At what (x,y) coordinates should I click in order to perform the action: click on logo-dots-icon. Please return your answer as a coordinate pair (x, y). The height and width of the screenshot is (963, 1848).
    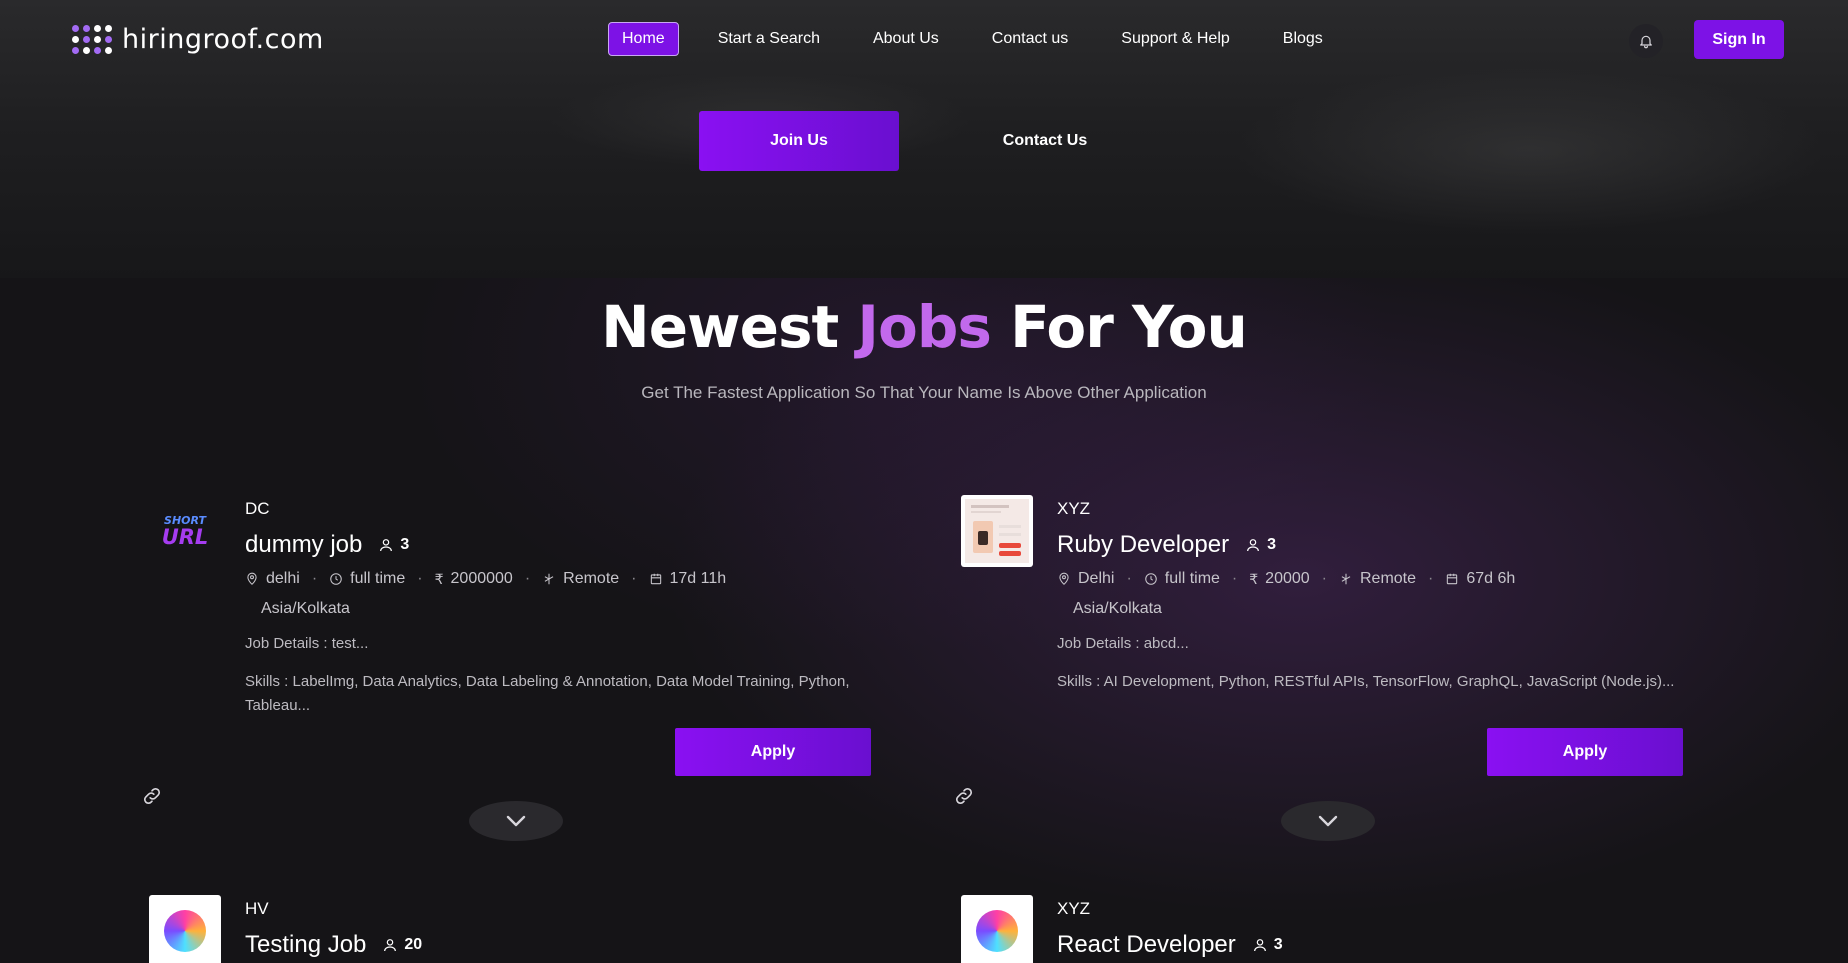
    Looking at the image, I should click on (92, 39).